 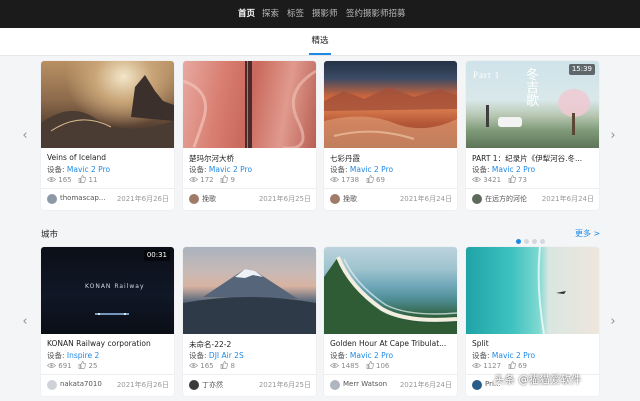 What do you see at coordinates (270, 14) in the screenshot?
I see `nav-explore: 探索` at bounding box center [270, 14].